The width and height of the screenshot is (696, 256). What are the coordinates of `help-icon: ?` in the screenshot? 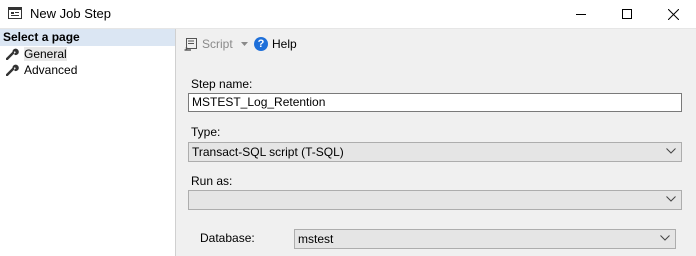 It's located at (261, 44).